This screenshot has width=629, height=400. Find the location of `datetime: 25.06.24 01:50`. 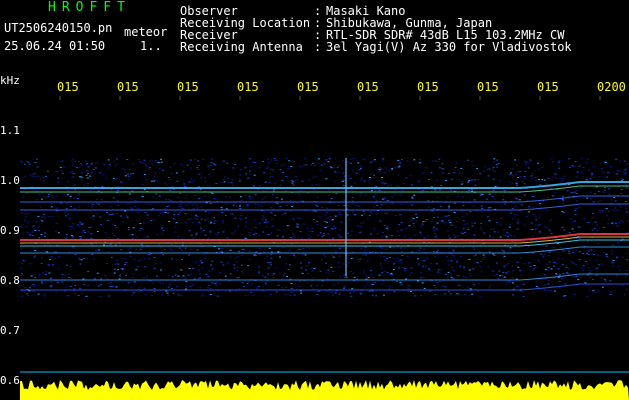

datetime: 25.06.24 01:50 is located at coordinates (55, 46).